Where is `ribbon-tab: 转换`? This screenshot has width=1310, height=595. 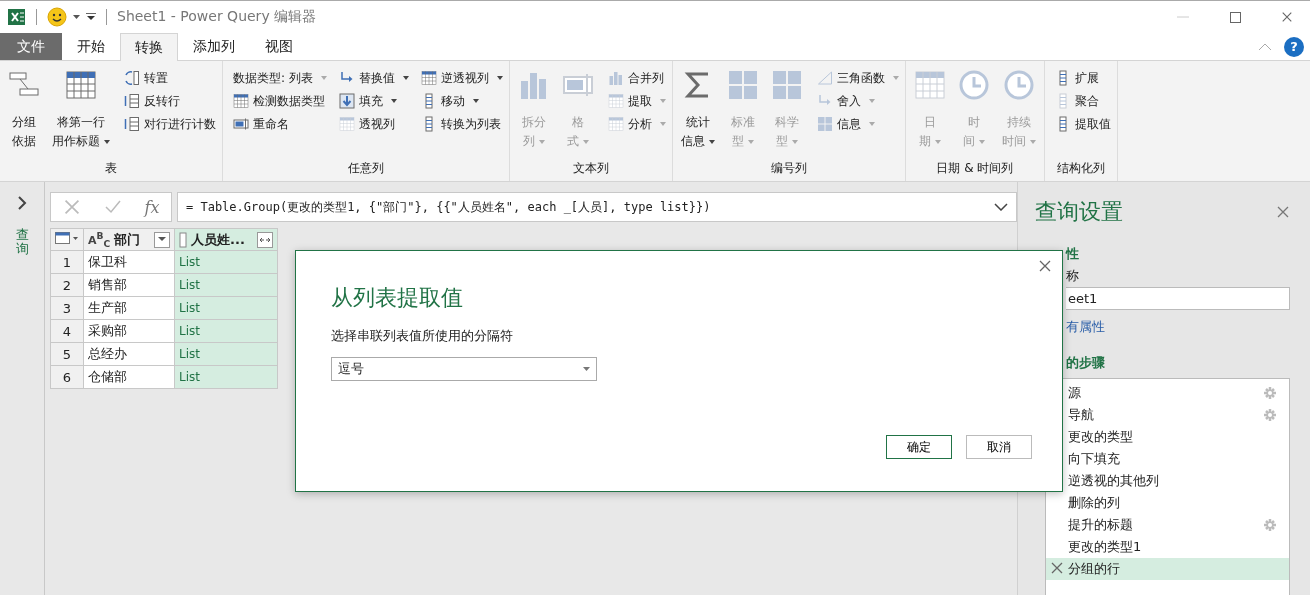
ribbon-tab: 转换 is located at coordinates (149, 47).